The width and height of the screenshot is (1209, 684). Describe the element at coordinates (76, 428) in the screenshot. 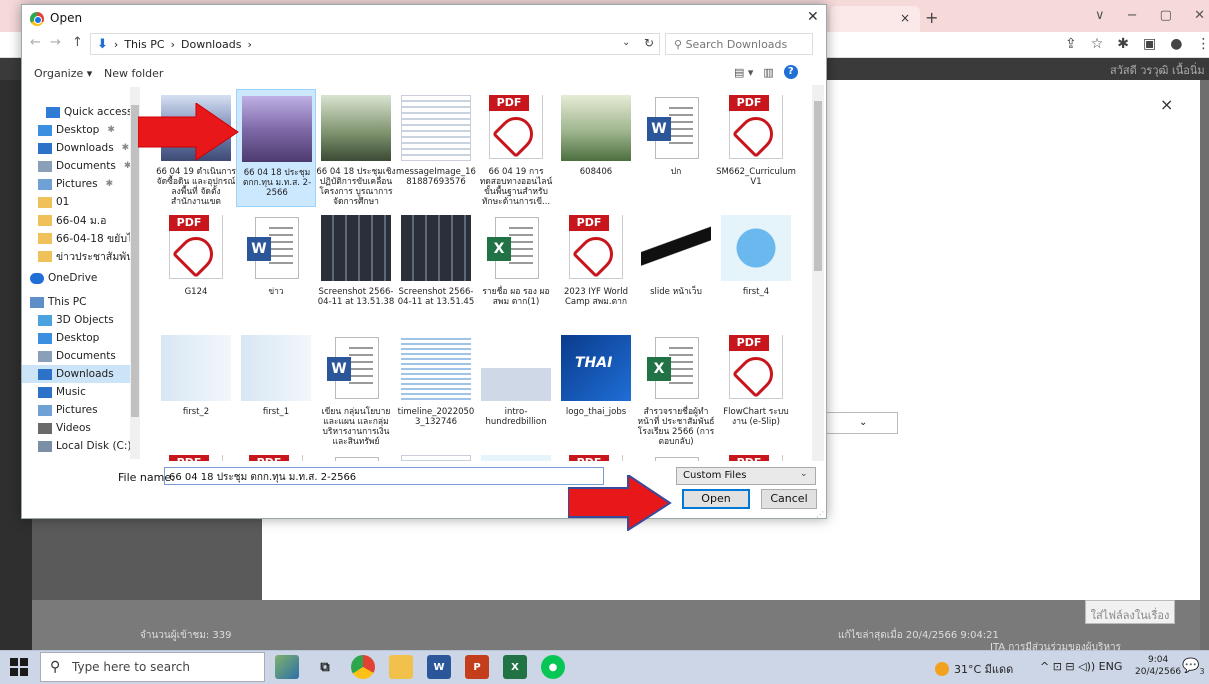

I see `nav-item: Videos` at that location.